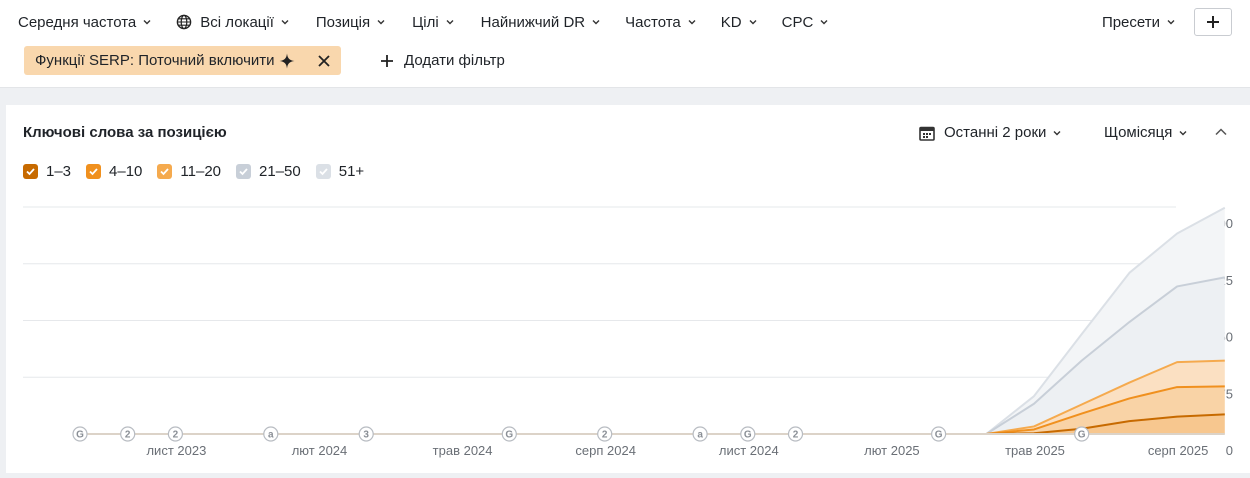 The image size is (1250, 478). Describe the element at coordinates (463, 450) in the screenshot. I see `x-tick-label: трав 2024` at that location.